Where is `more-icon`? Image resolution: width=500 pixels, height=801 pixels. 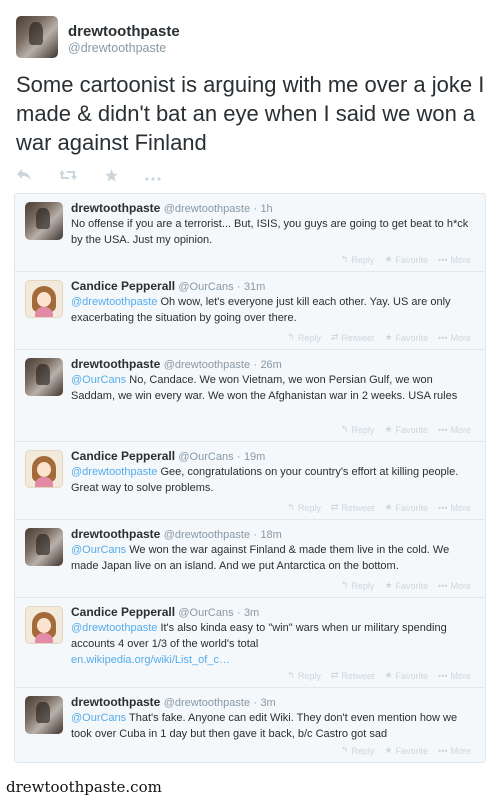
more-icon is located at coordinates (153, 177).